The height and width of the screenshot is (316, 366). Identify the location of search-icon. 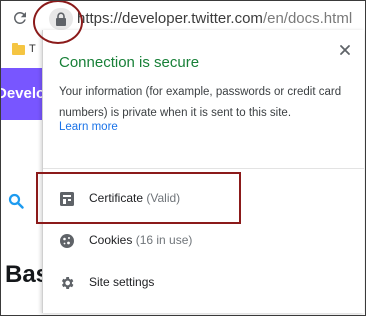
(16, 203).